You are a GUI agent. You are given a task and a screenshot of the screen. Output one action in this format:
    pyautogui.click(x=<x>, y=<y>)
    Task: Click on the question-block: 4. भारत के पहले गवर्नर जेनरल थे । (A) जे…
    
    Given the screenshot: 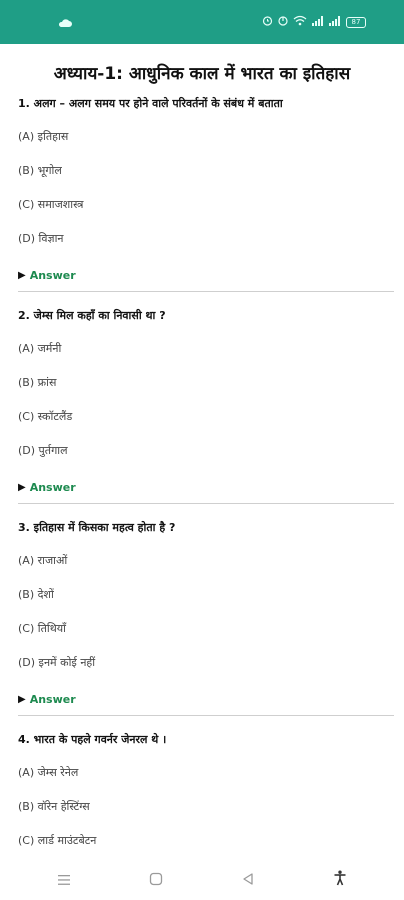 What is the action you would take?
    pyautogui.click(x=202, y=792)
    